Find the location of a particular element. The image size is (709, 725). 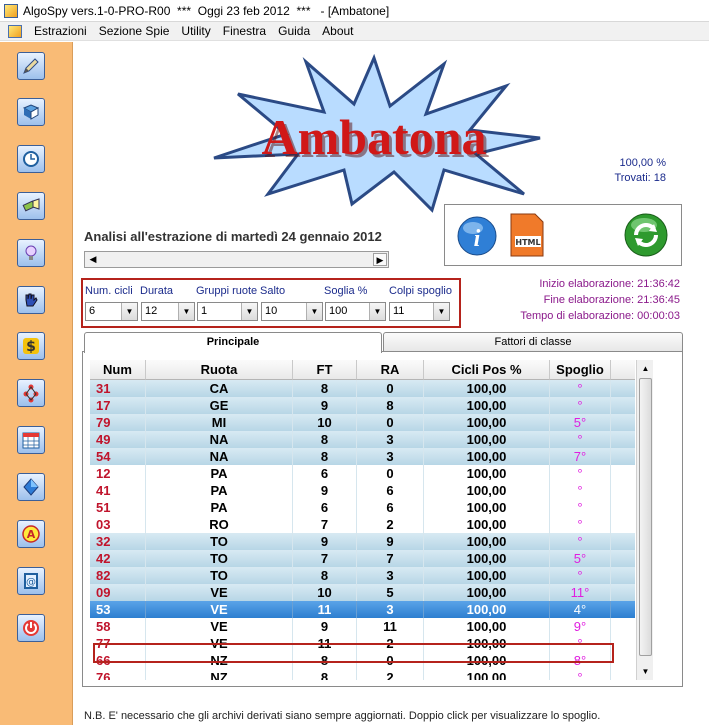

cell-ruota: GE is located at coordinates (219, 405).